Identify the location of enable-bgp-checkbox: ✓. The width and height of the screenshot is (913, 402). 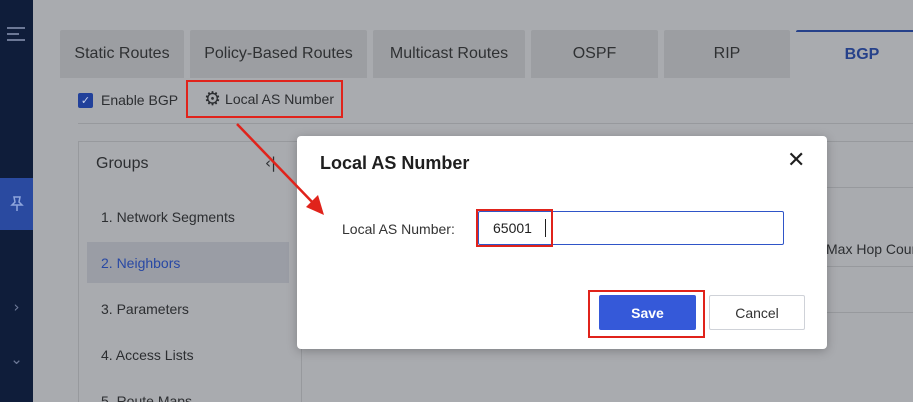
(85, 100).